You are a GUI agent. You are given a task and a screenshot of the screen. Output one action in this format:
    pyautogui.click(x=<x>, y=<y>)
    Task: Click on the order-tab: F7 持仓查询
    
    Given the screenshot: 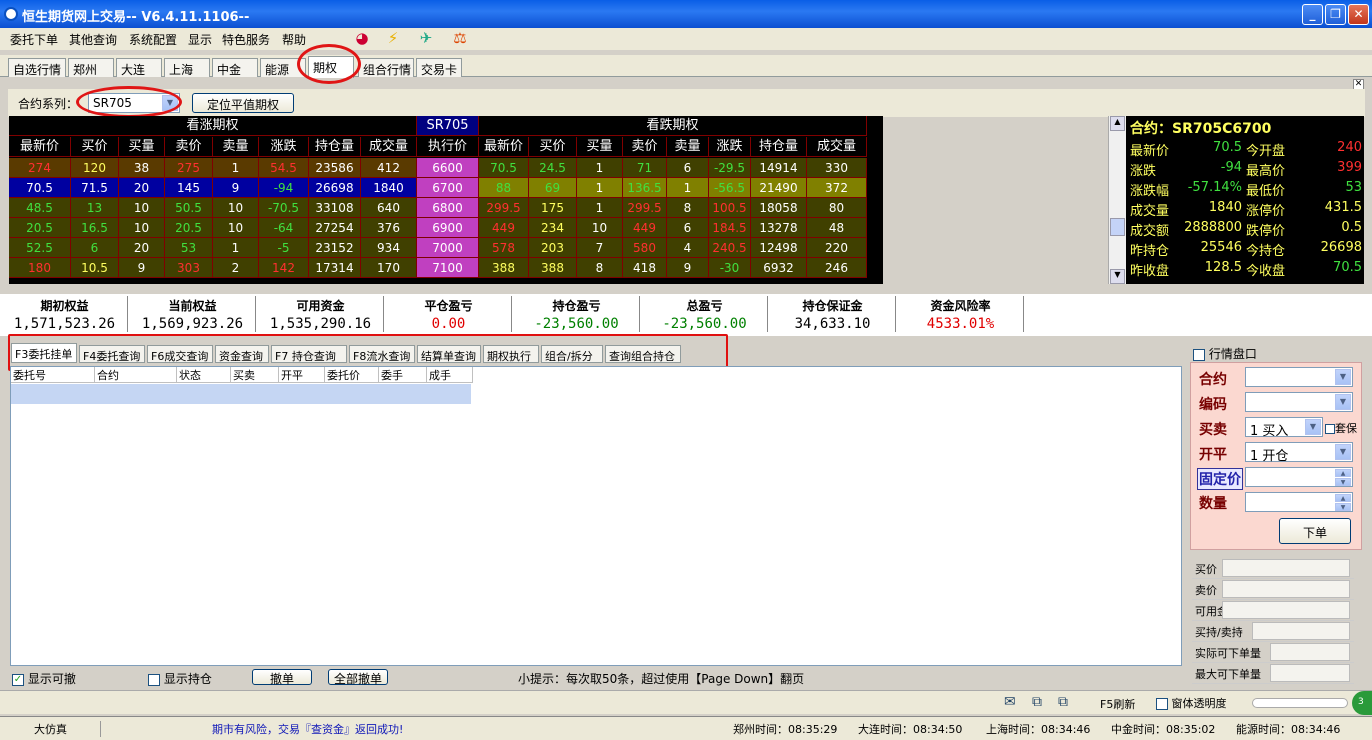 What is the action you would take?
    pyautogui.click(x=309, y=354)
    